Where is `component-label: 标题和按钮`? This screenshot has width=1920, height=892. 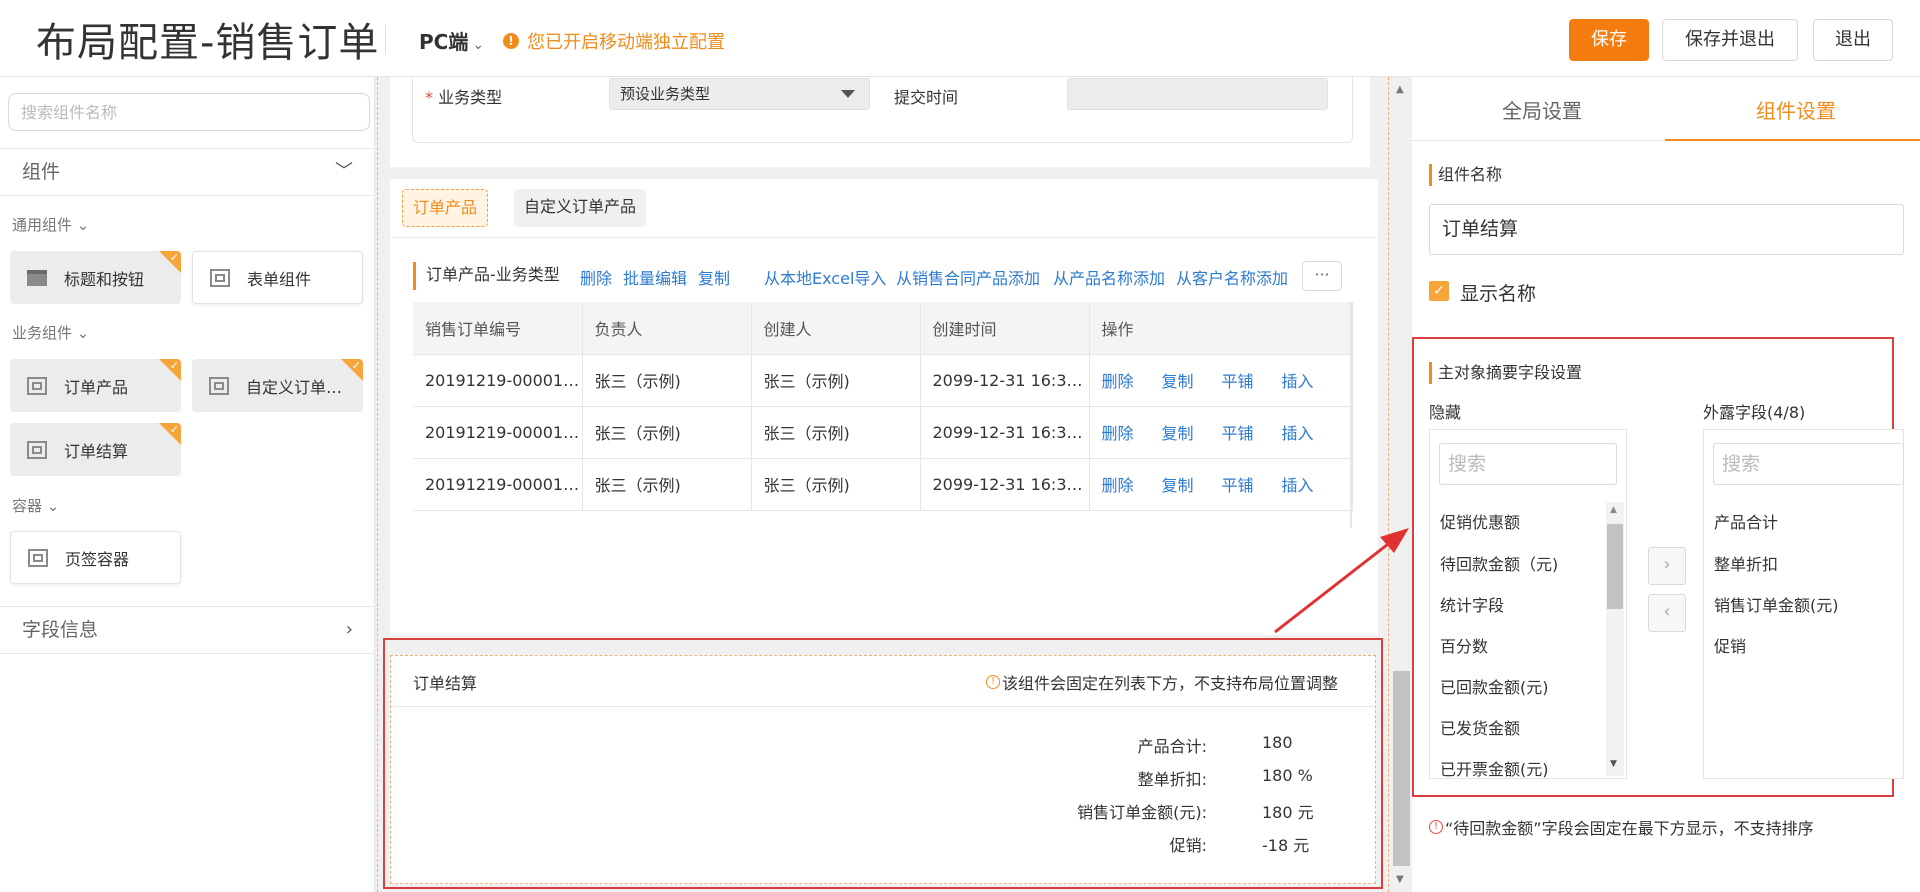
component-label: 标题和按钮 is located at coordinates (104, 279).